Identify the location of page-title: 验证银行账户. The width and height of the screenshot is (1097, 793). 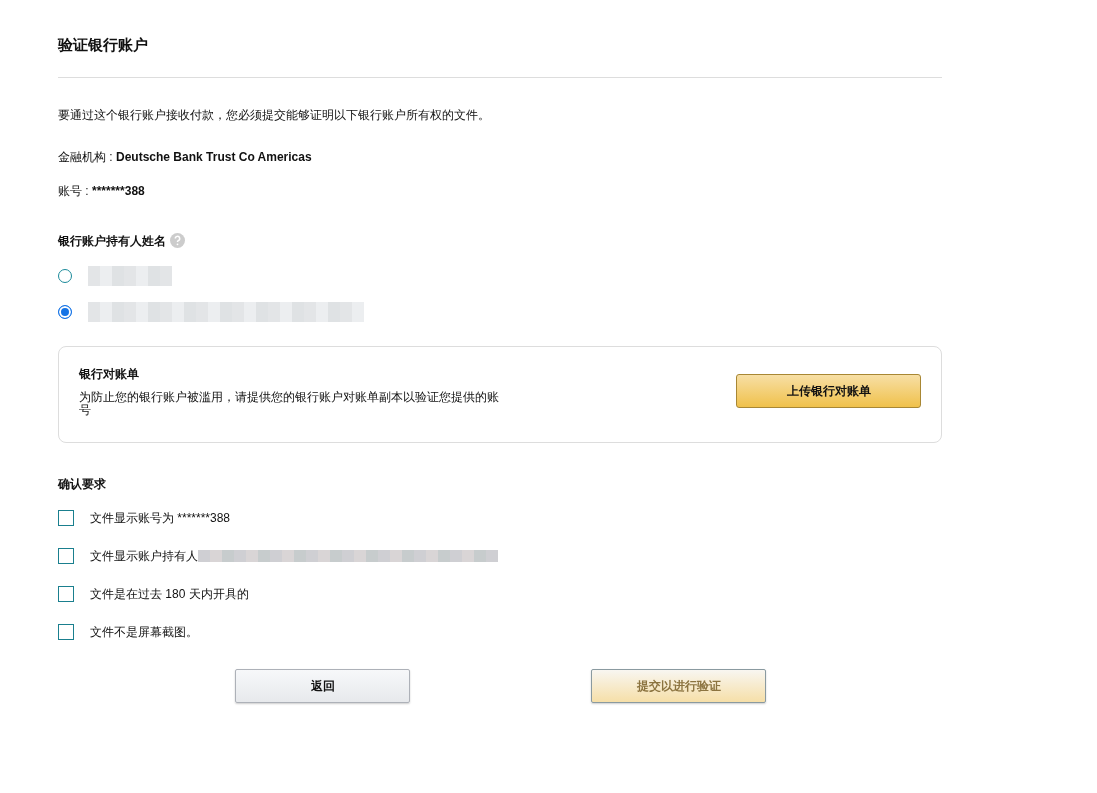
(103, 45).